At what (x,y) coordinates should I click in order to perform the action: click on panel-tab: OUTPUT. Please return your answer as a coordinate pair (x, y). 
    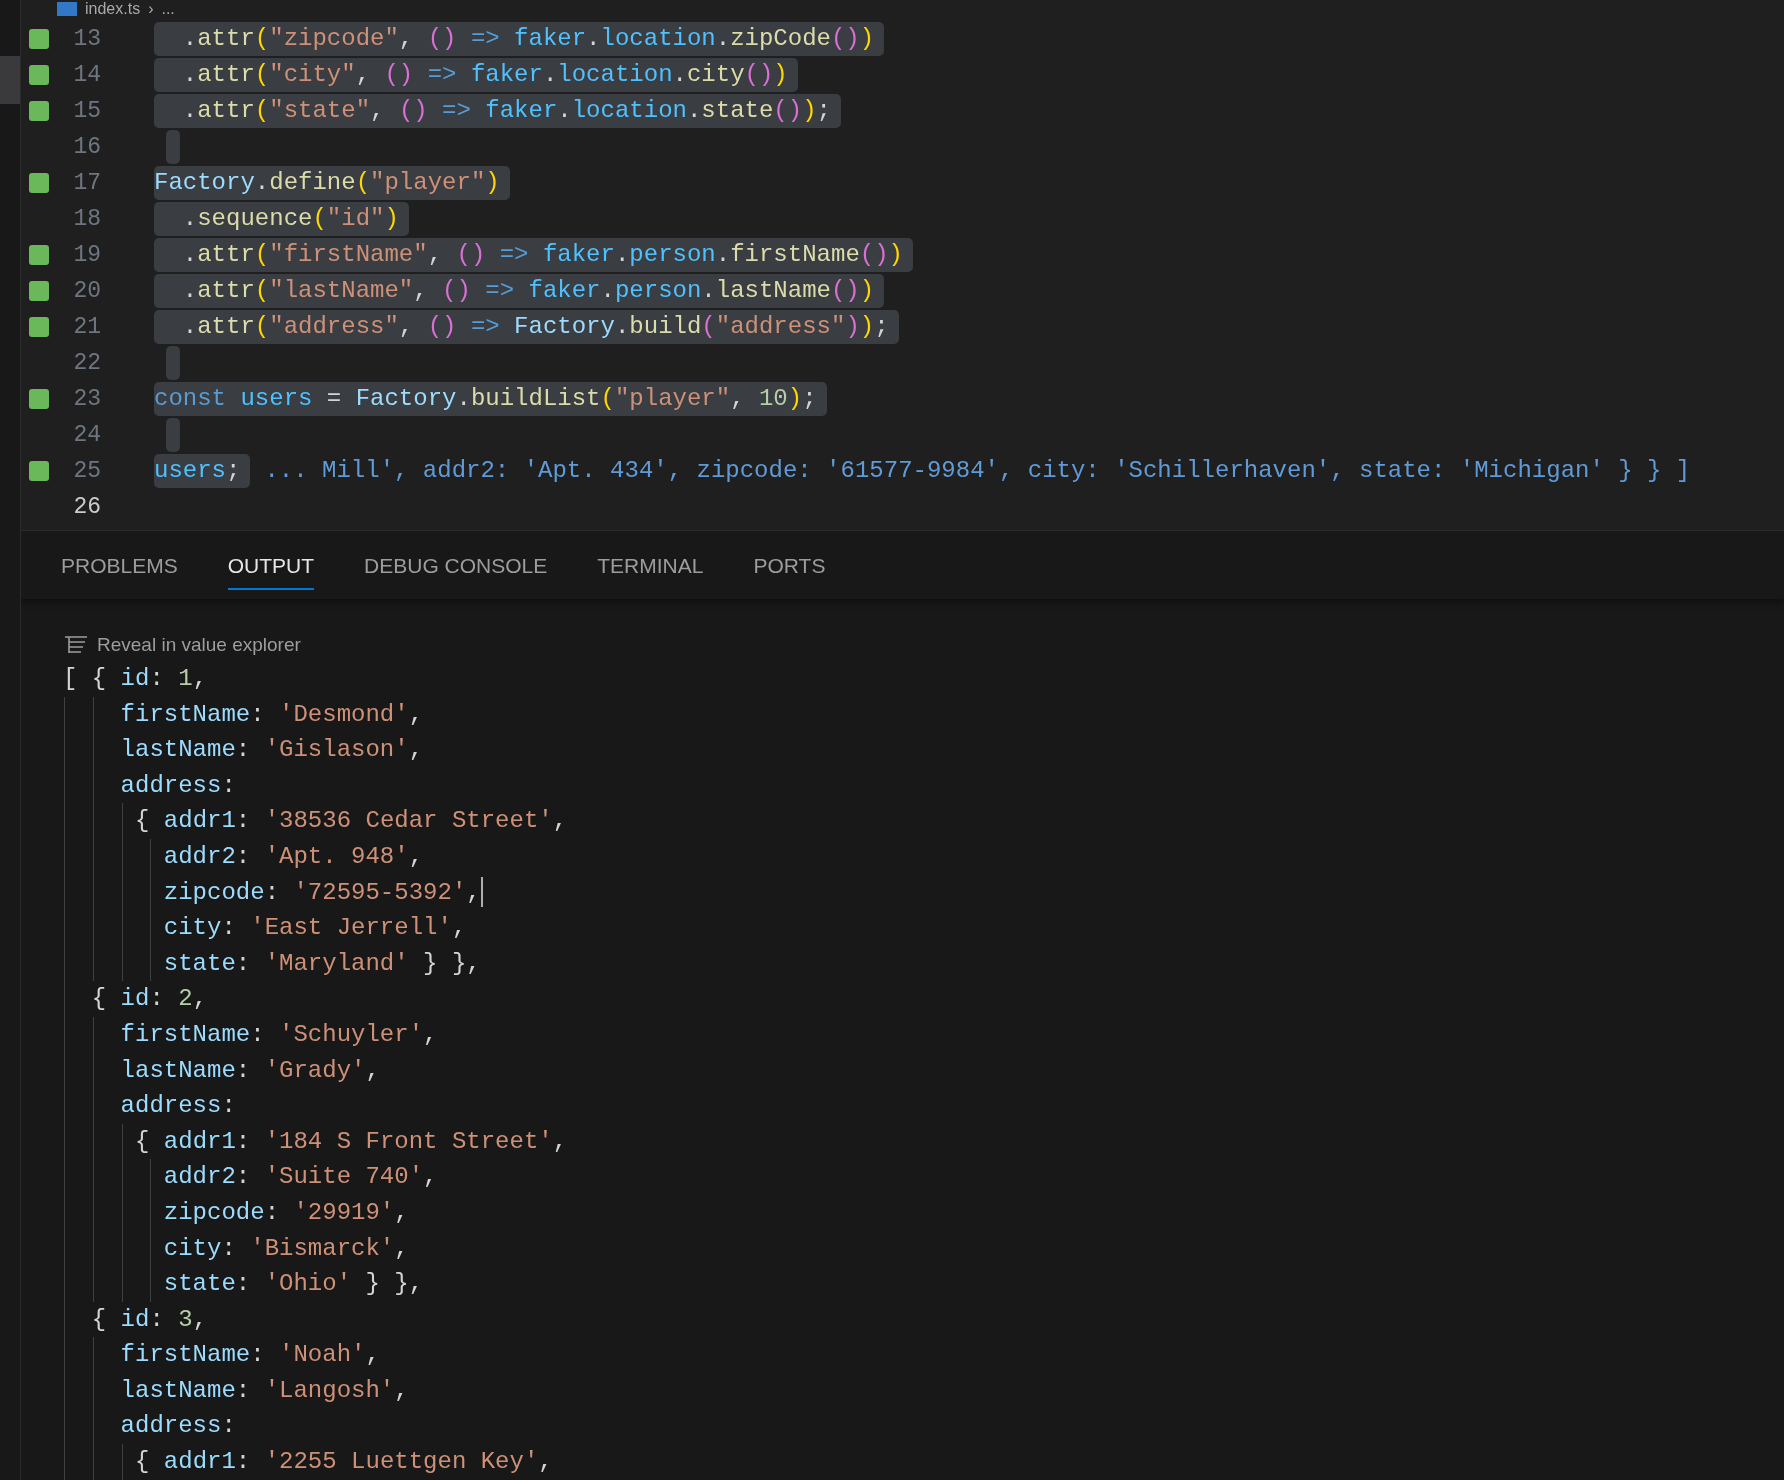
    Looking at the image, I should click on (271, 565).